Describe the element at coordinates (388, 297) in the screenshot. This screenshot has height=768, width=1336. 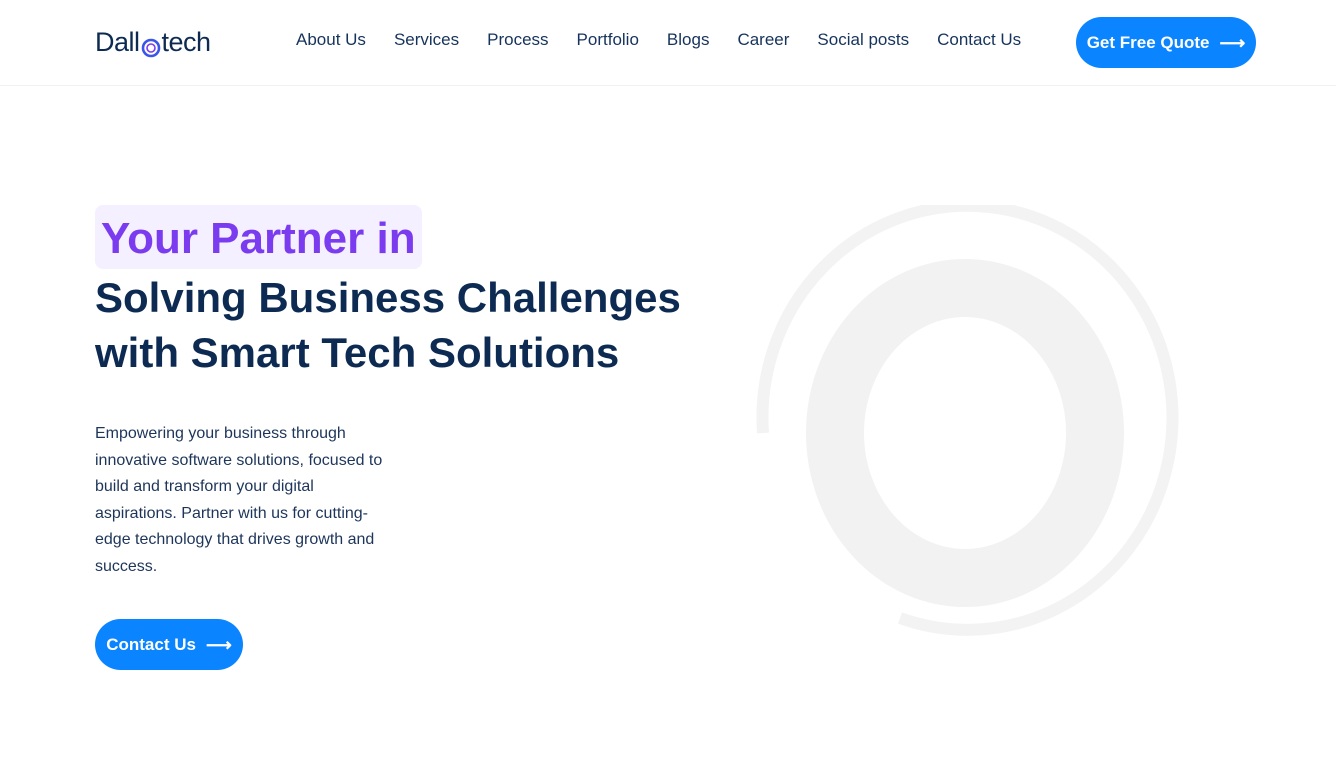
I see `hero-title-line-1: Solving Business Challenges` at that location.